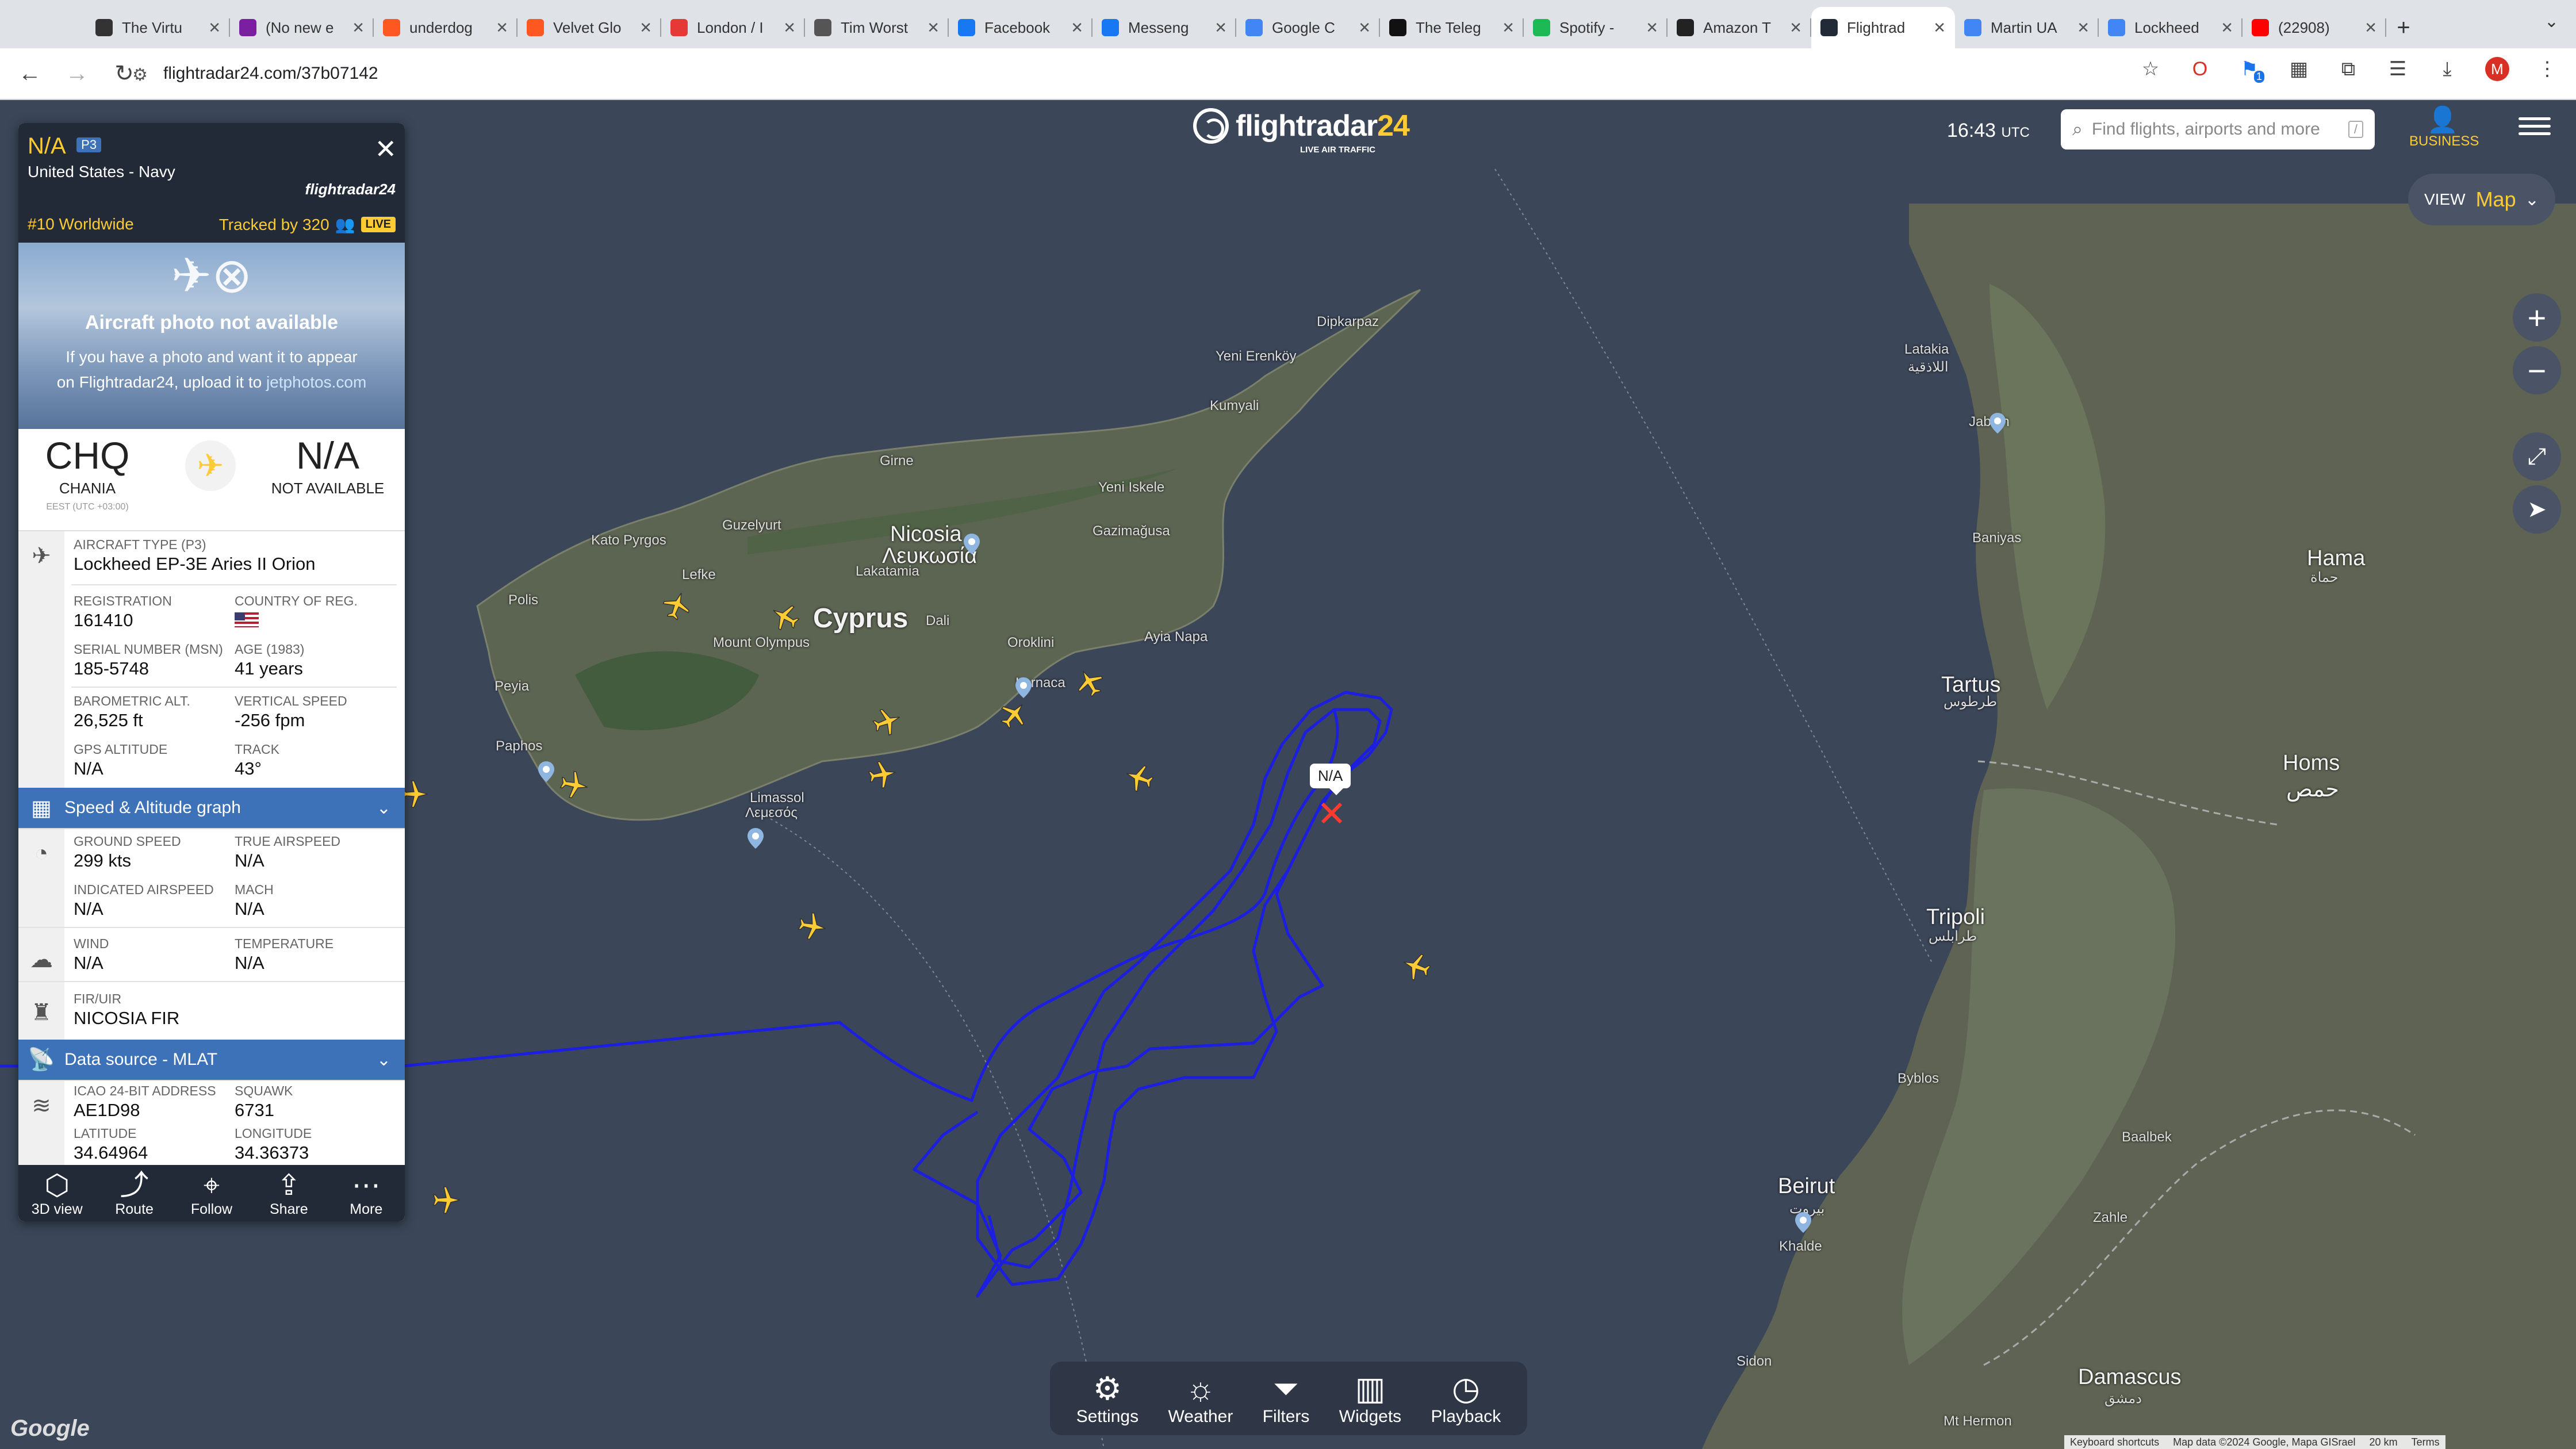 This screenshot has width=2576, height=1449. Describe the element at coordinates (1301, 131) in the screenshot. I see `flightradar24-logo: flightradar24 LIVE AIR TRAFFIC` at that location.